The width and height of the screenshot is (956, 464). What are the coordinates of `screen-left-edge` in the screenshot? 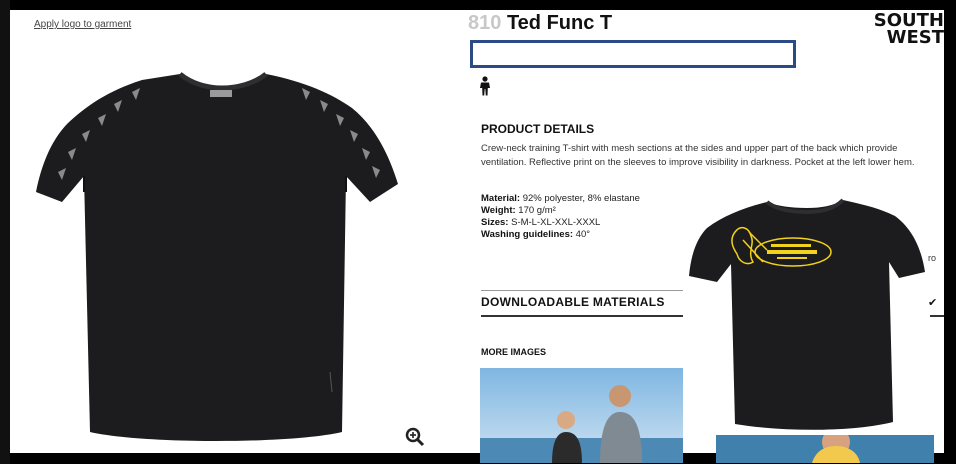 It's located at (5, 232).